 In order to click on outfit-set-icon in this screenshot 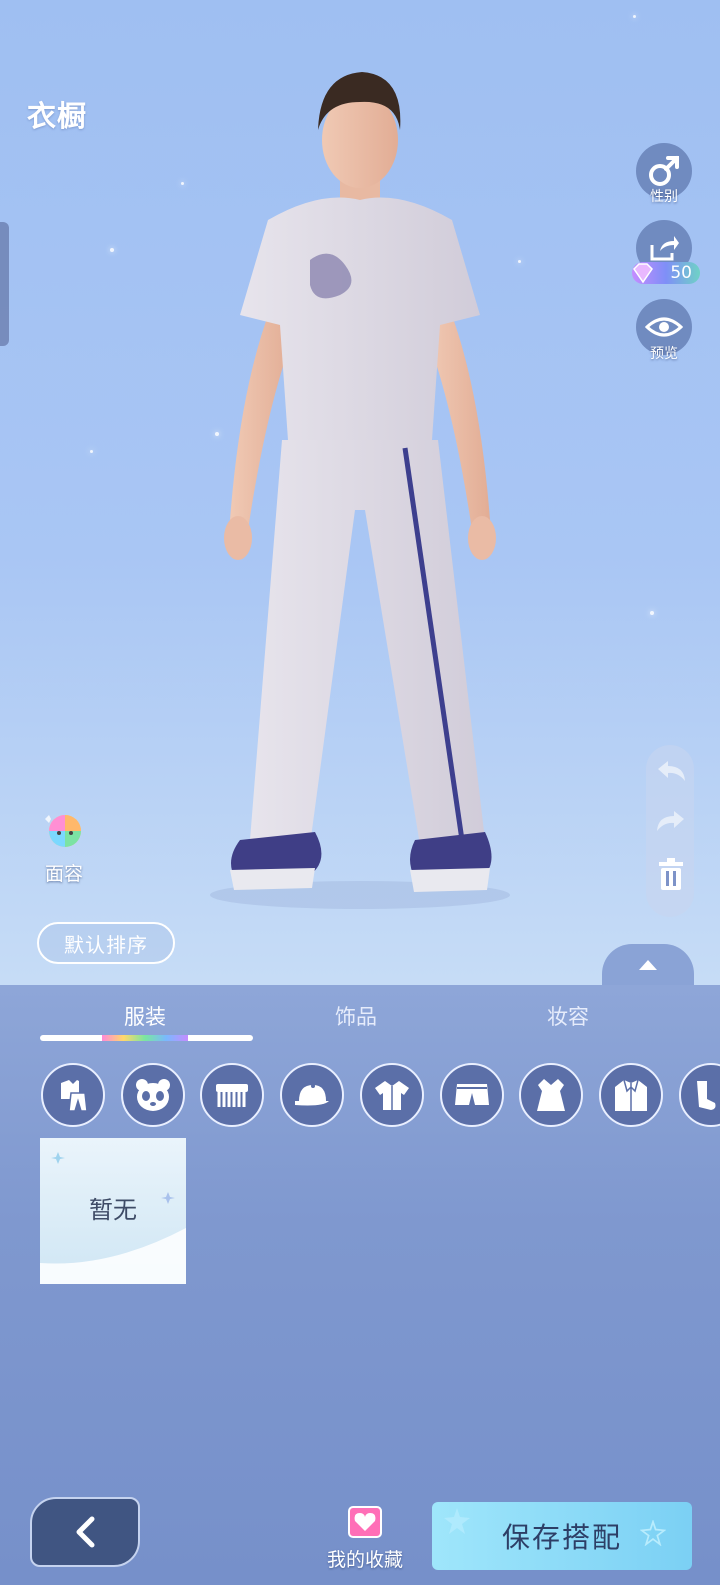, I will do `click(74, 1096)`.